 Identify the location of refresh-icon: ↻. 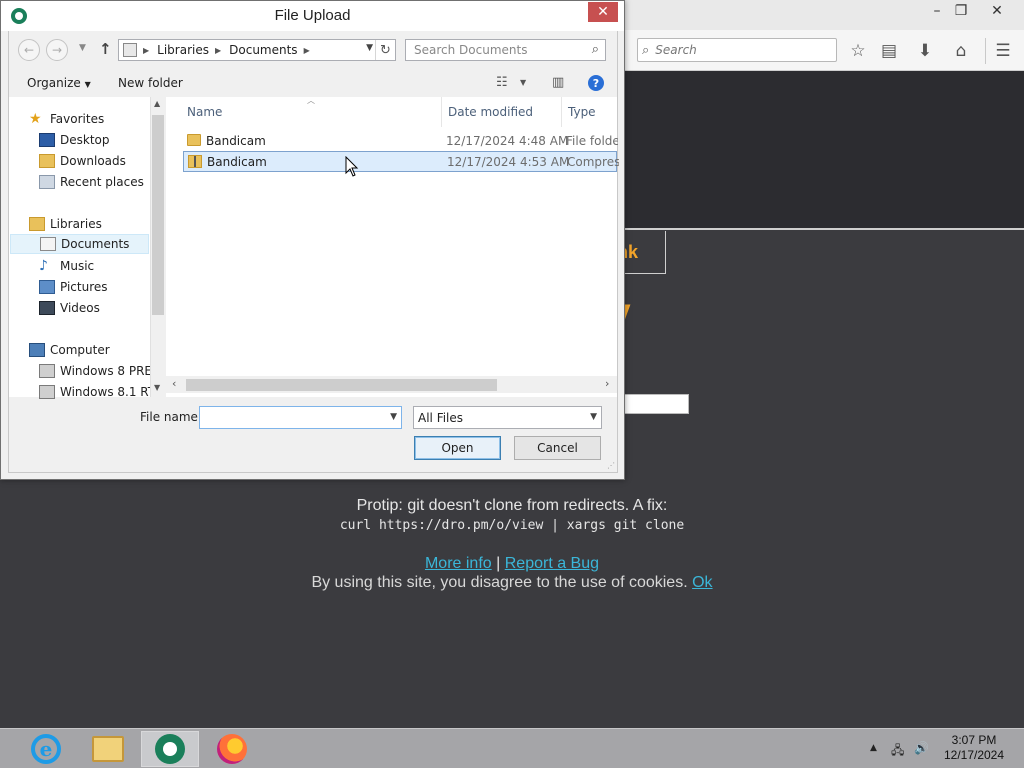
(385, 50).